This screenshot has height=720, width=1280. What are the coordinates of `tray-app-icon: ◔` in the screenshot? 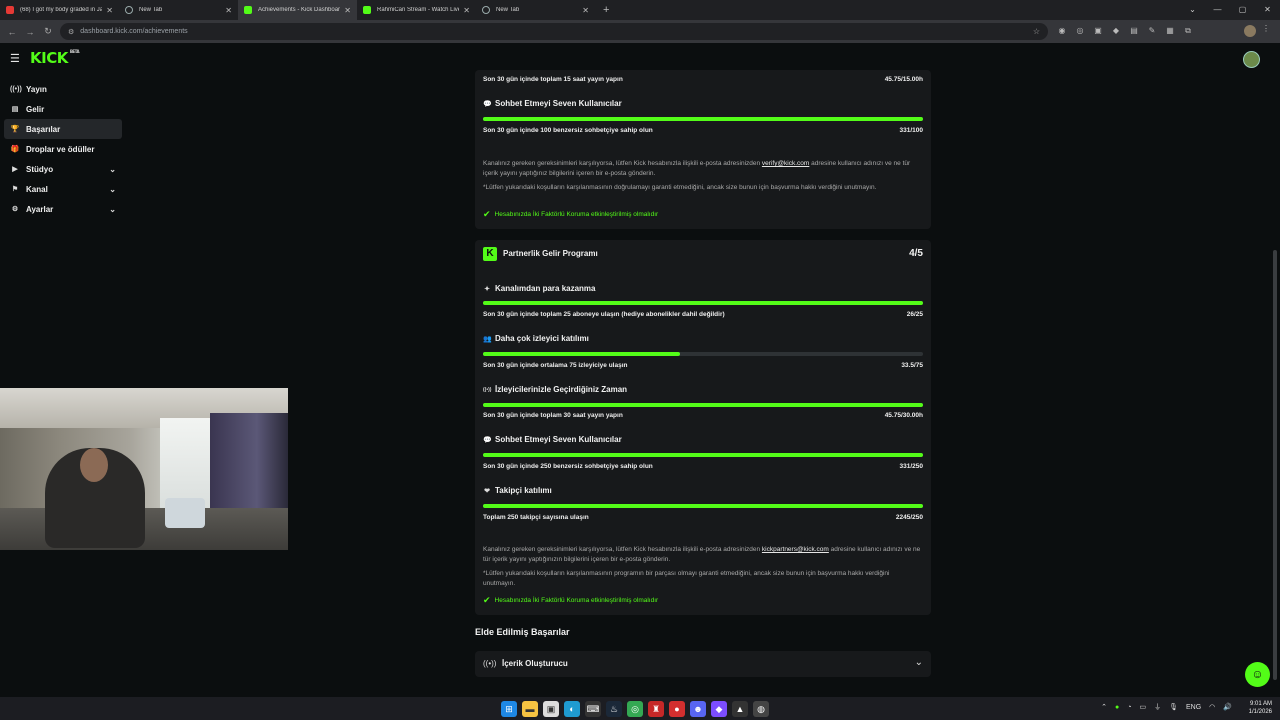 It's located at (1129, 707).